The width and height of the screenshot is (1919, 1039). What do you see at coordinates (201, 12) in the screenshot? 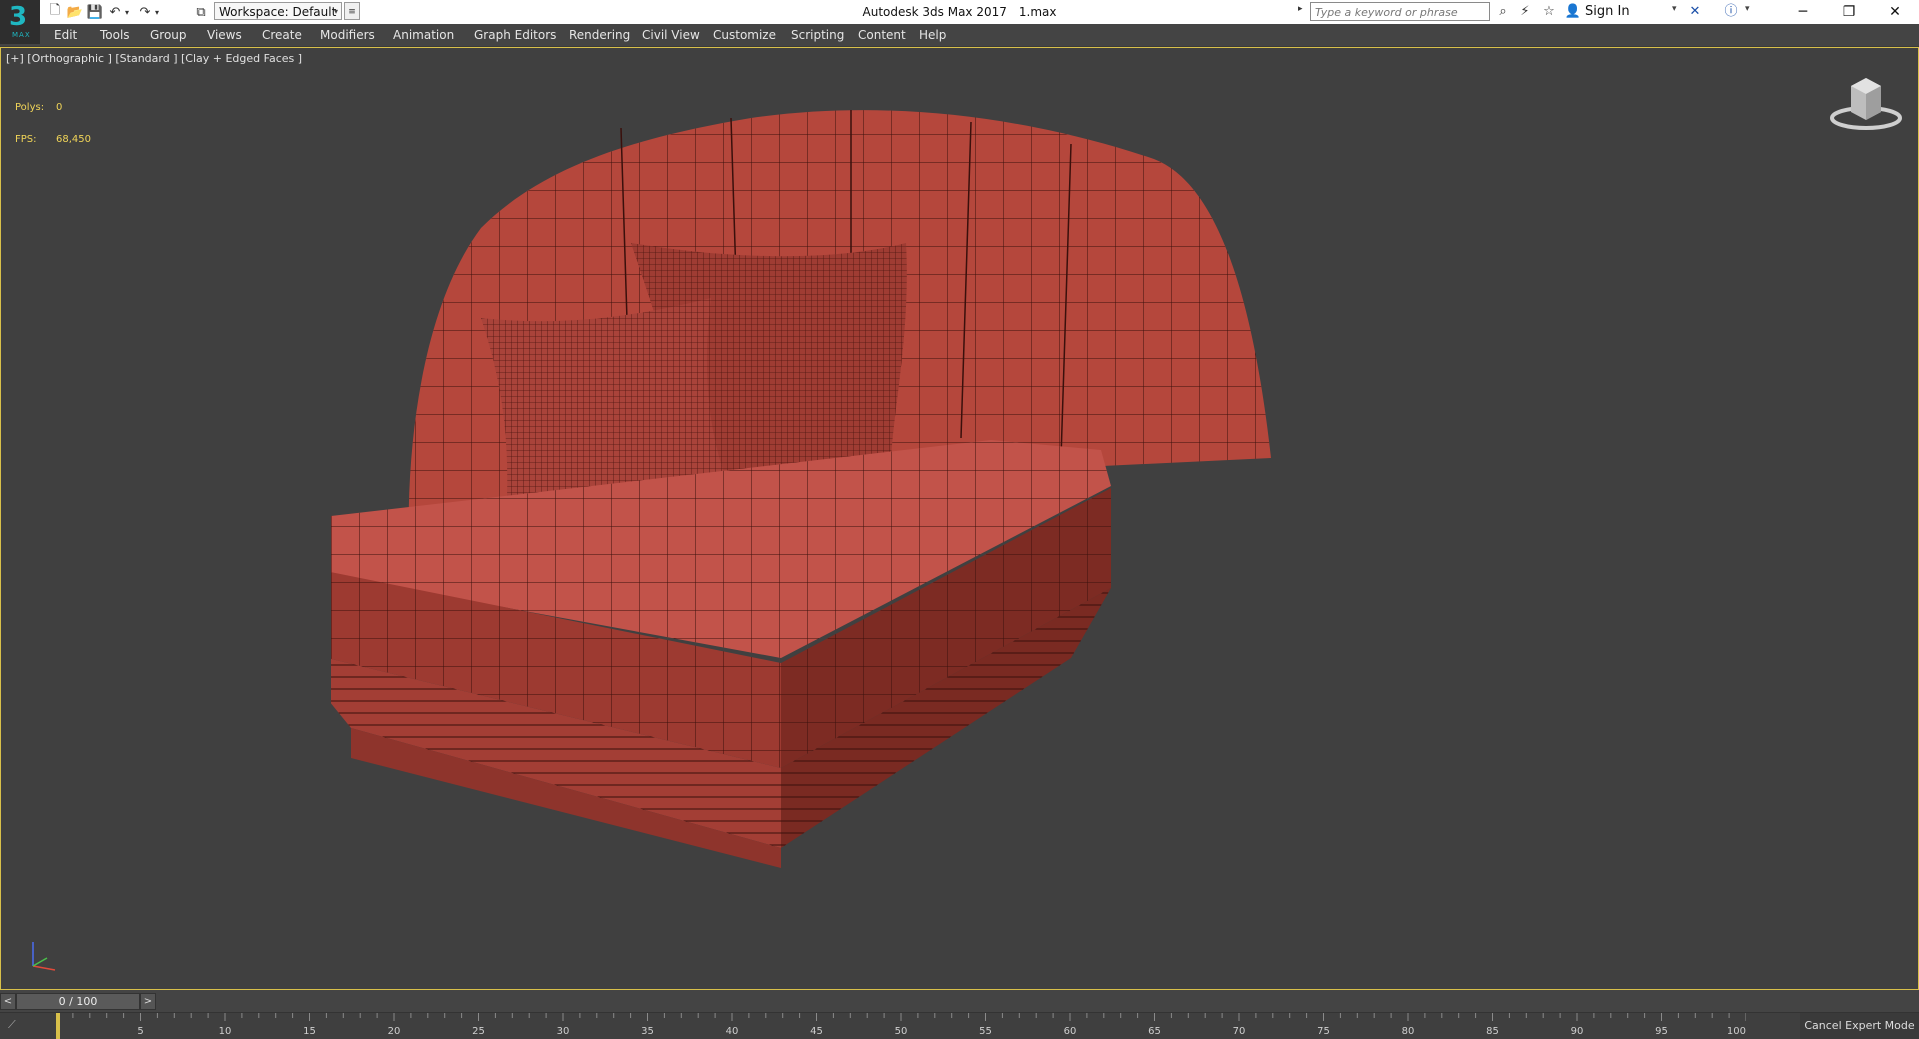
I see `project-icon: ⧉` at bounding box center [201, 12].